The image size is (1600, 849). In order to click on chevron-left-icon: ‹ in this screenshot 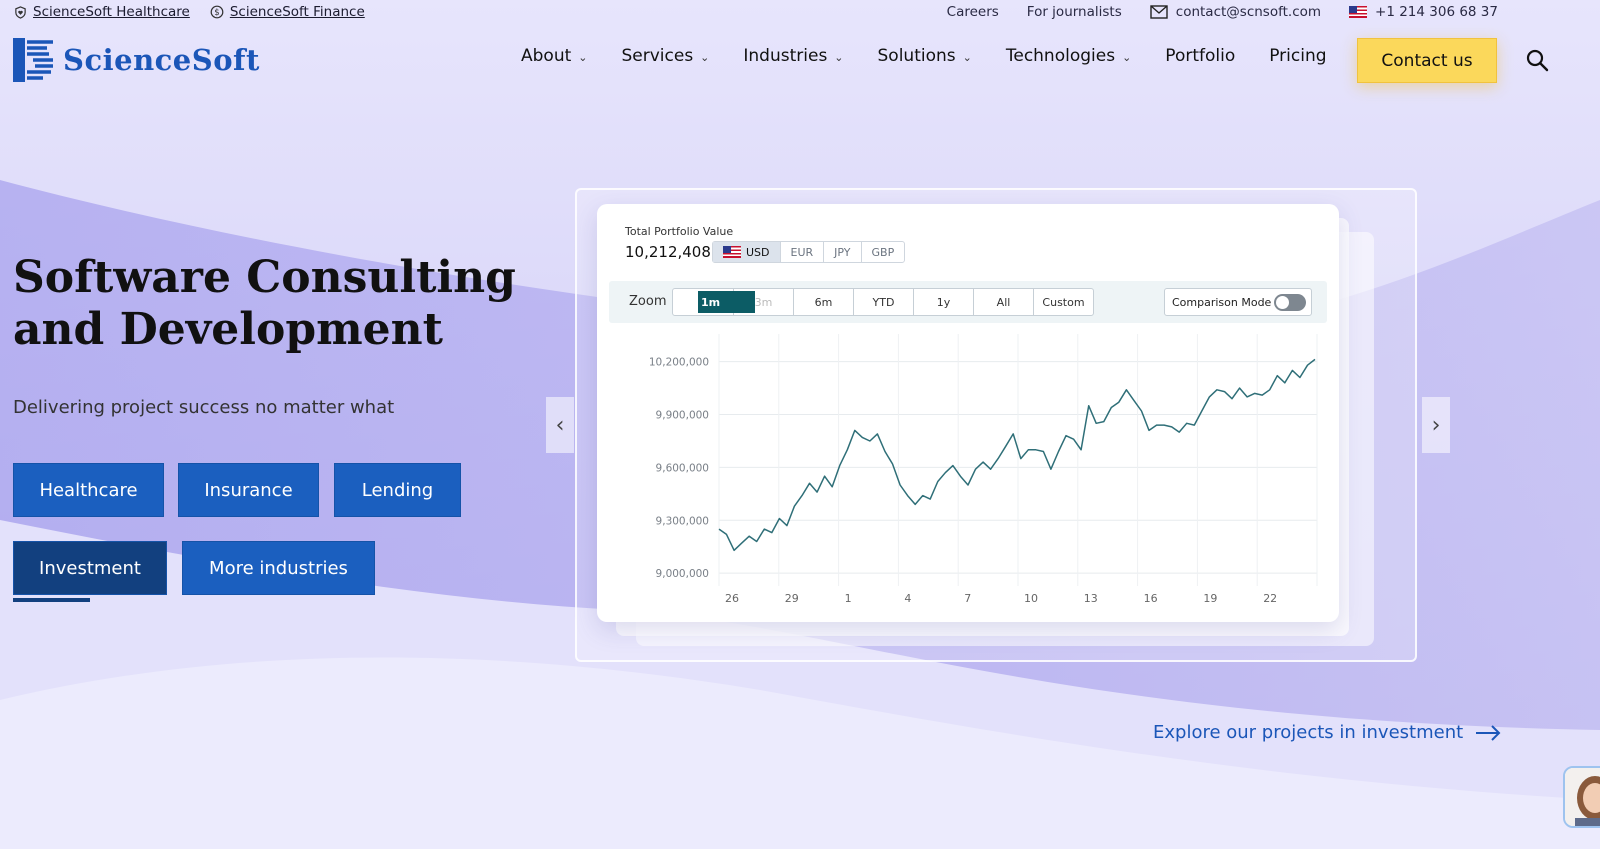, I will do `click(560, 425)`.